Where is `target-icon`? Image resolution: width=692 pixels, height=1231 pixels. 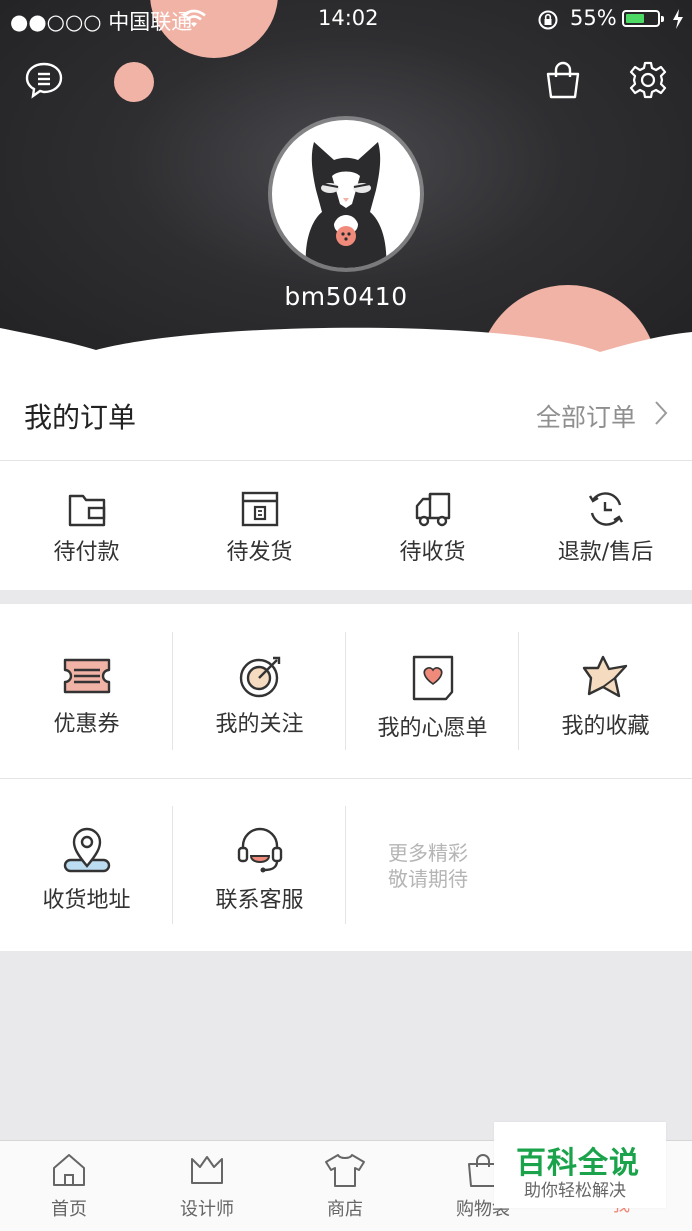
target-icon is located at coordinates (259, 677).